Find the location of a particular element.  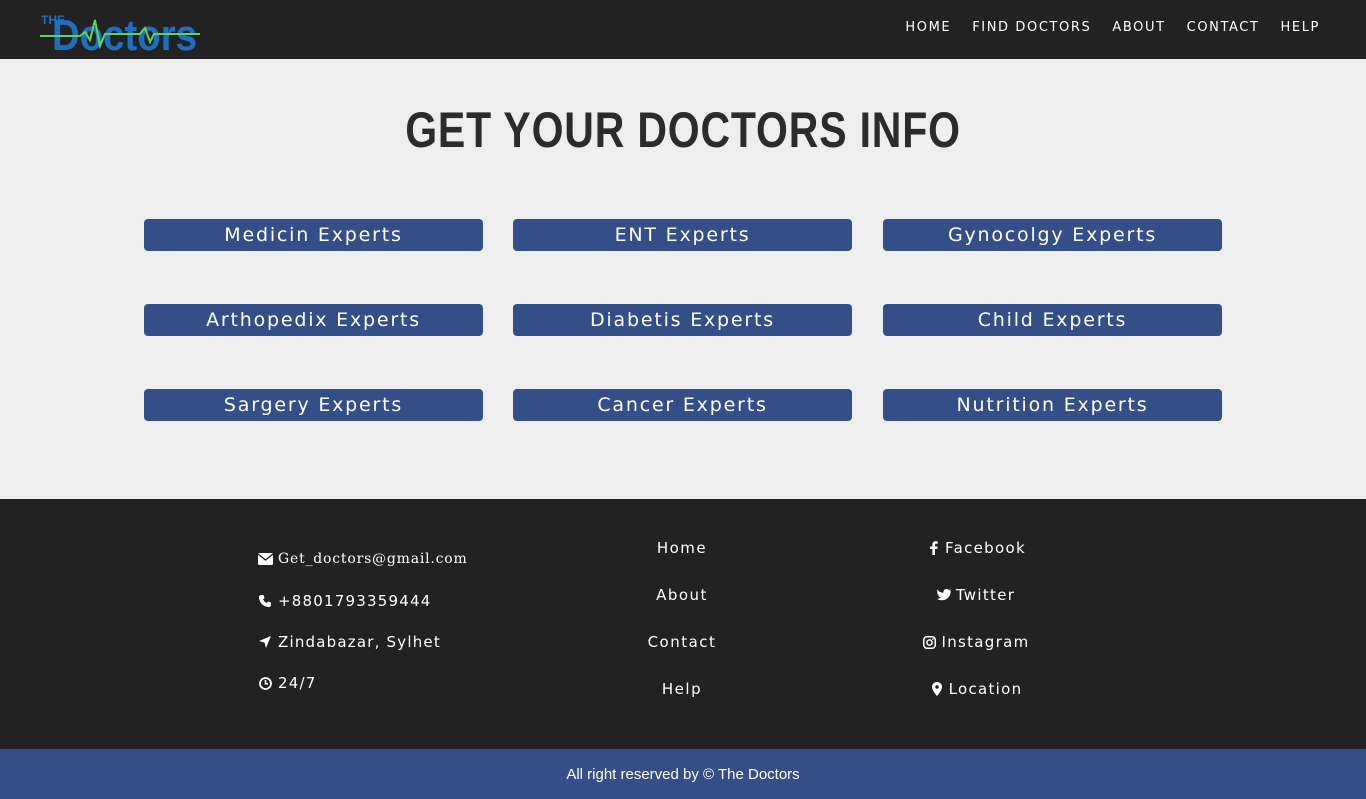

main-nav: HOME FIND DOCTORS ABOUT CONTACT HELP is located at coordinates (1102, 27).